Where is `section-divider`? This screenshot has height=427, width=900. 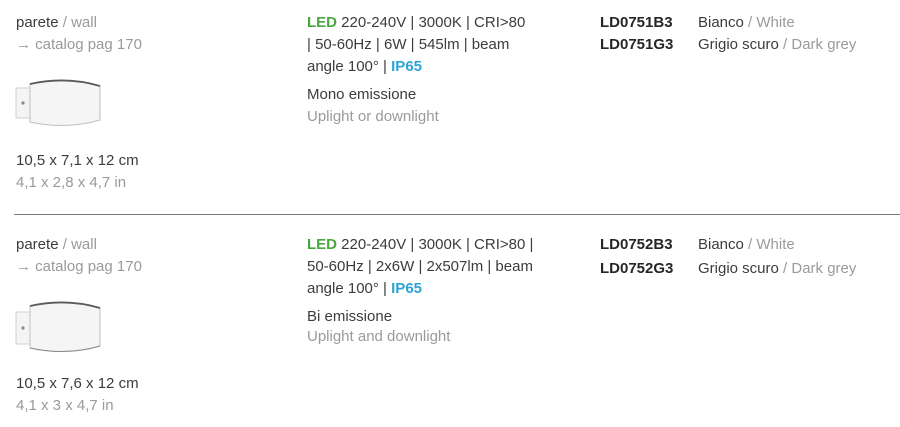 section-divider is located at coordinates (457, 214).